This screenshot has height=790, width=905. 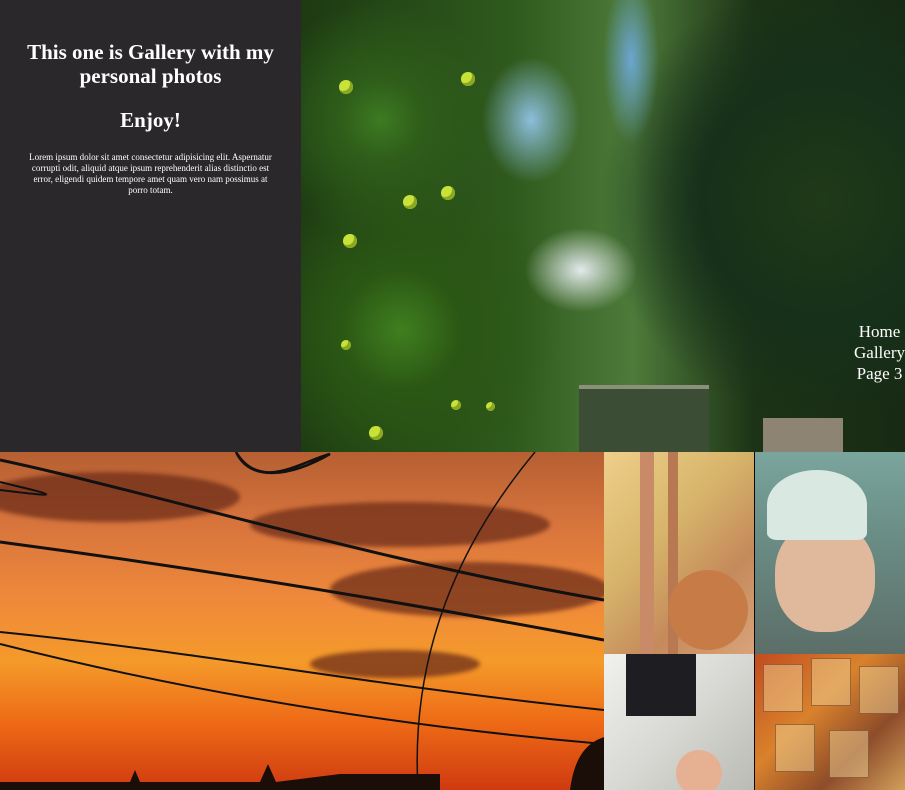 What do you see at coordinates (679, 553) in the screenshot?
I see `photo-tile-child-window` at bounding box center [679, 553].